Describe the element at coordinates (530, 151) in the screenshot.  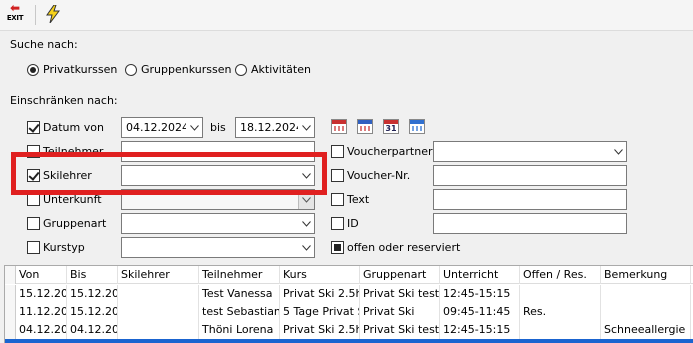
I see `voucherpartner-dropdown` at that location.